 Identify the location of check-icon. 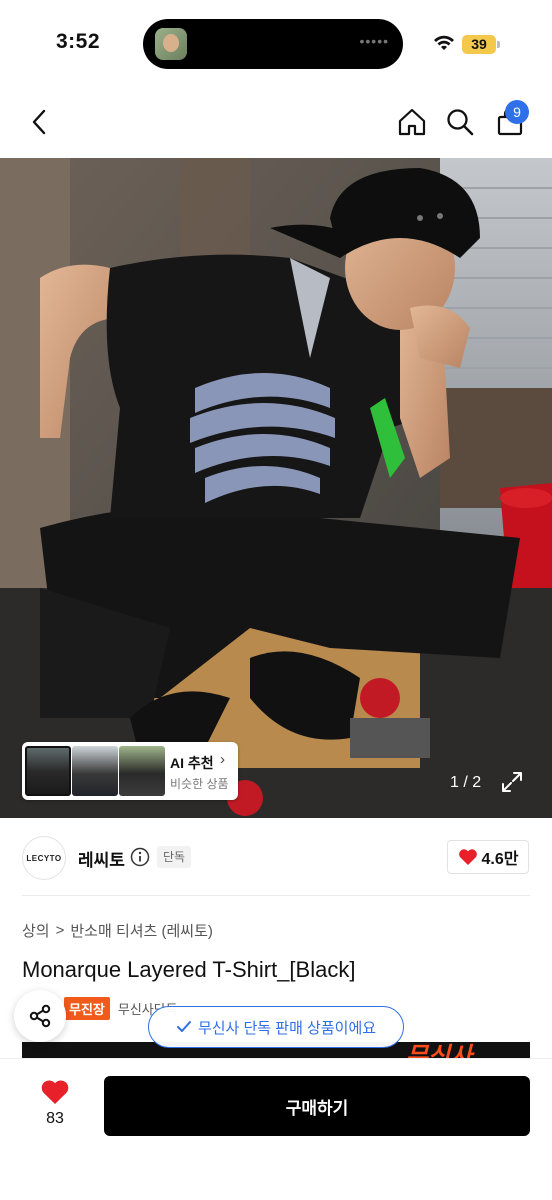
(183, 1026).